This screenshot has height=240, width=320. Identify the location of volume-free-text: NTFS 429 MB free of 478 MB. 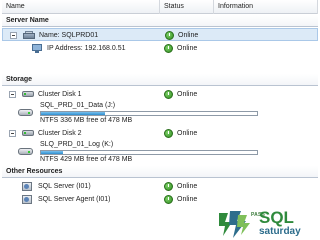
(86, 159).